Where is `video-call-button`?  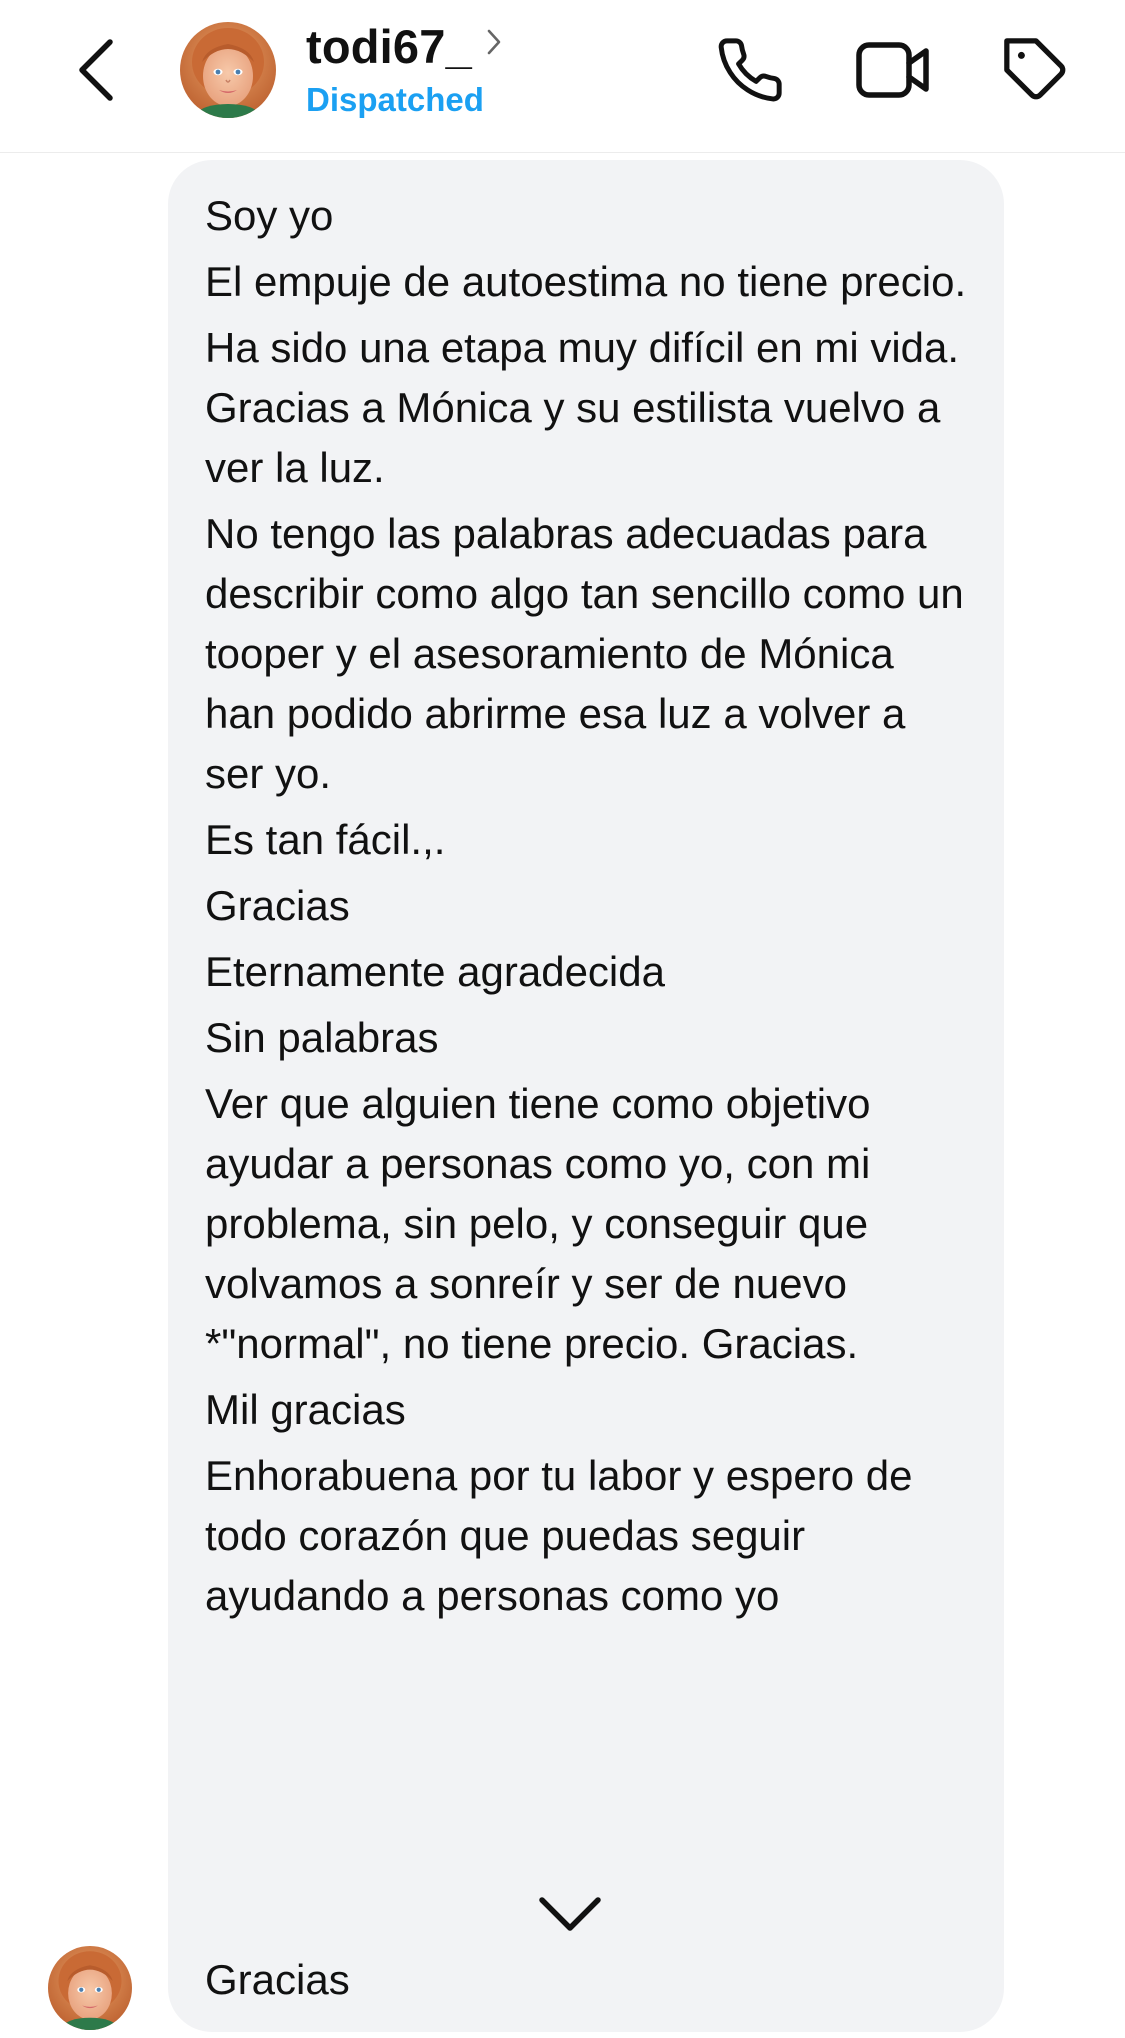
video-call-button is located at coordinates (893, 70).